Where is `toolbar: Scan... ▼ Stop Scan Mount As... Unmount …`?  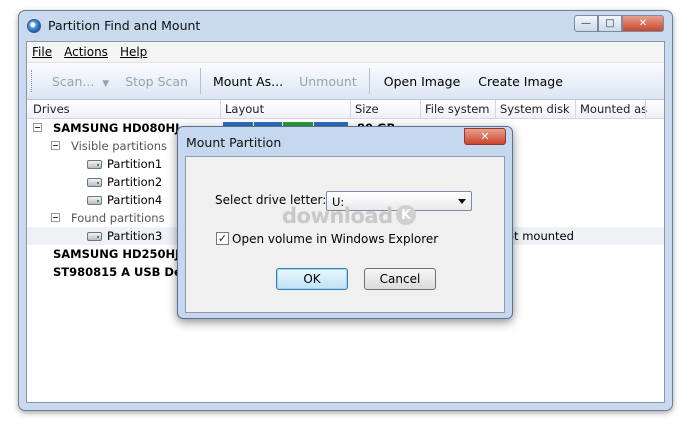 toolbar: Scan... ▼ Stop Scan Mount As... Unmount … is located at coordinates (345, 81).